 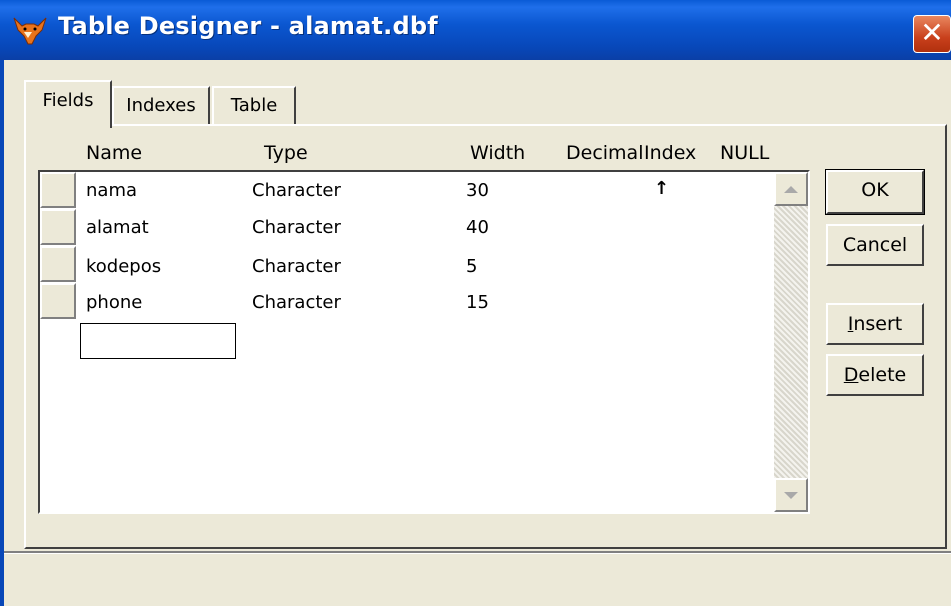 What do you see at coordinates (114, 302) in the screenshot?
I see `field-name-cell: phone` at bounding box center [114, 302].